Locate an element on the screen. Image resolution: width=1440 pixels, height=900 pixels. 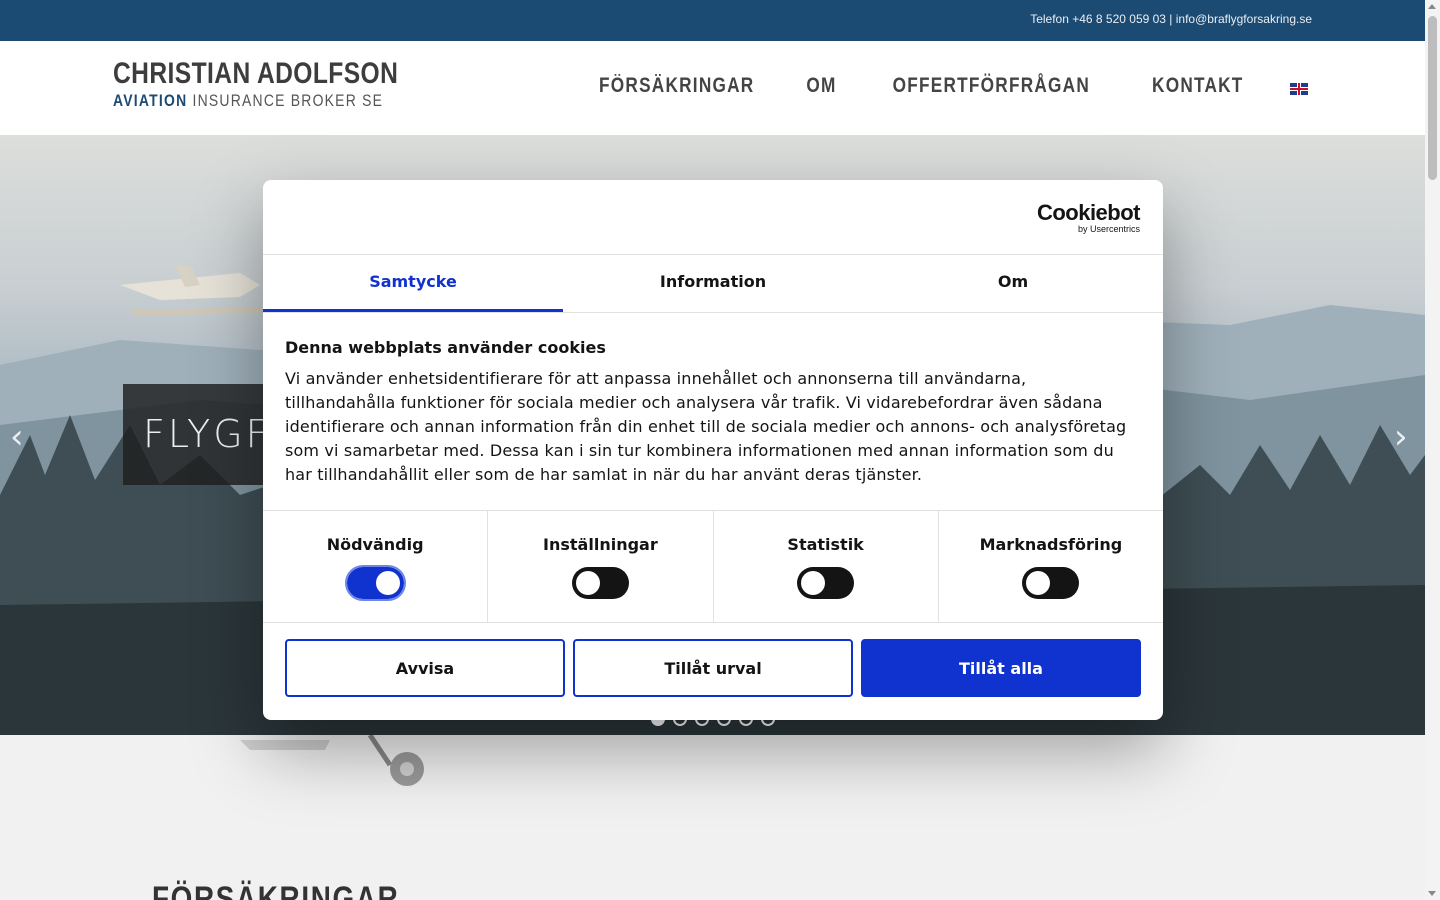
logo-name: CHRISTIAN ADOLFSON is located at coordinates (256, 73).